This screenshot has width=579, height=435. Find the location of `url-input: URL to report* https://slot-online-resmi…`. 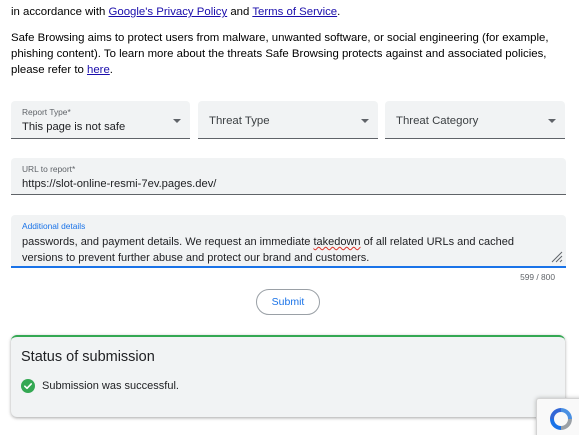

url-input: URL to report* https://slot-online-resmi… is located at coordinates (288, 176).